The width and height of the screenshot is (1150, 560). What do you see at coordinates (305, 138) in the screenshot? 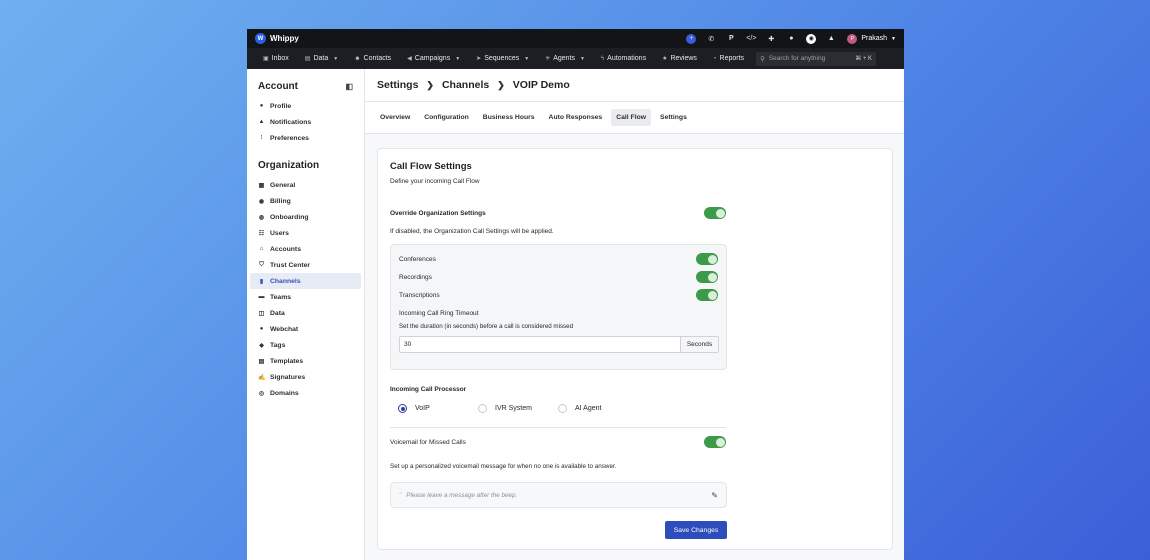
I see `sidebar-item-preferences: ⫶ Preferences` at bounding box center [305, 138].